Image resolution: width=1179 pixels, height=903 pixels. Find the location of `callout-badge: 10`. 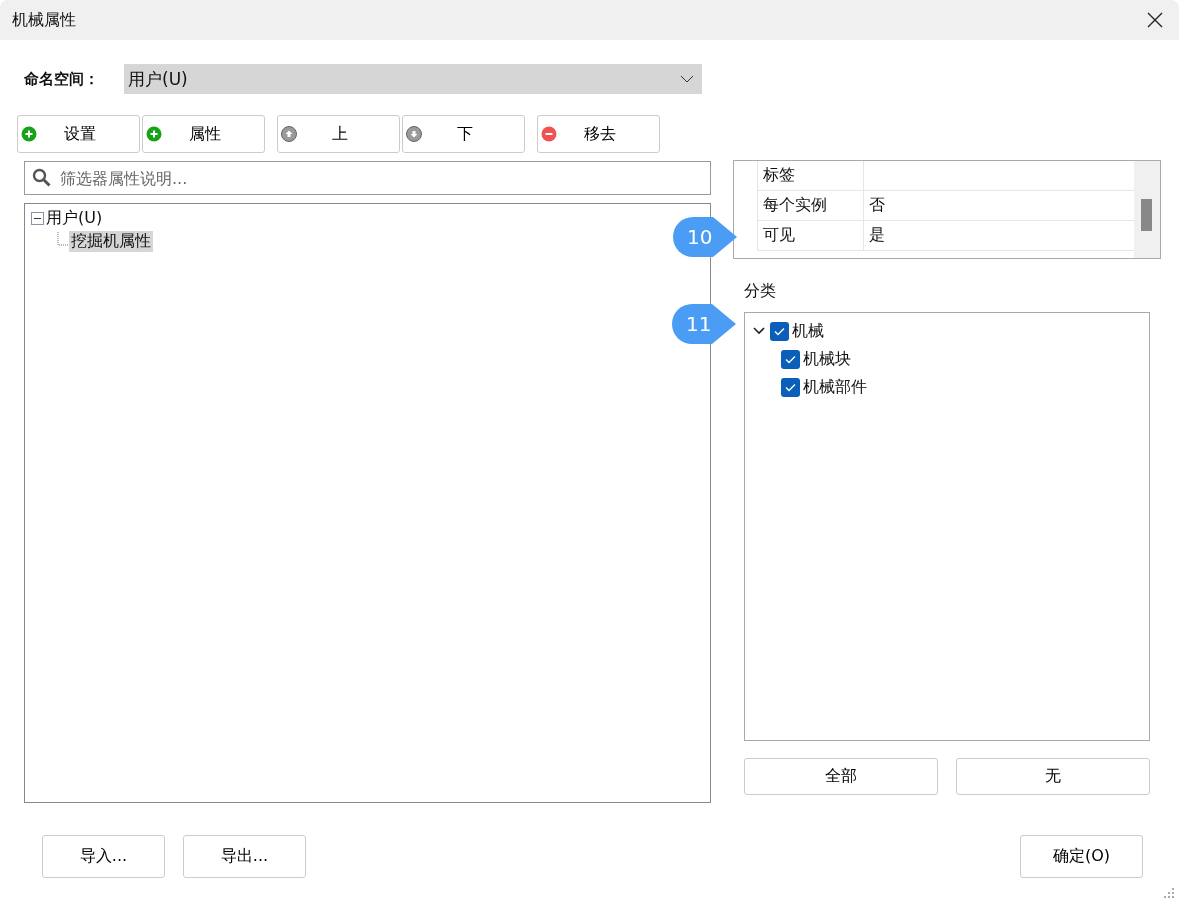

callout-badge: 10 is located at coordinates (705, 237).